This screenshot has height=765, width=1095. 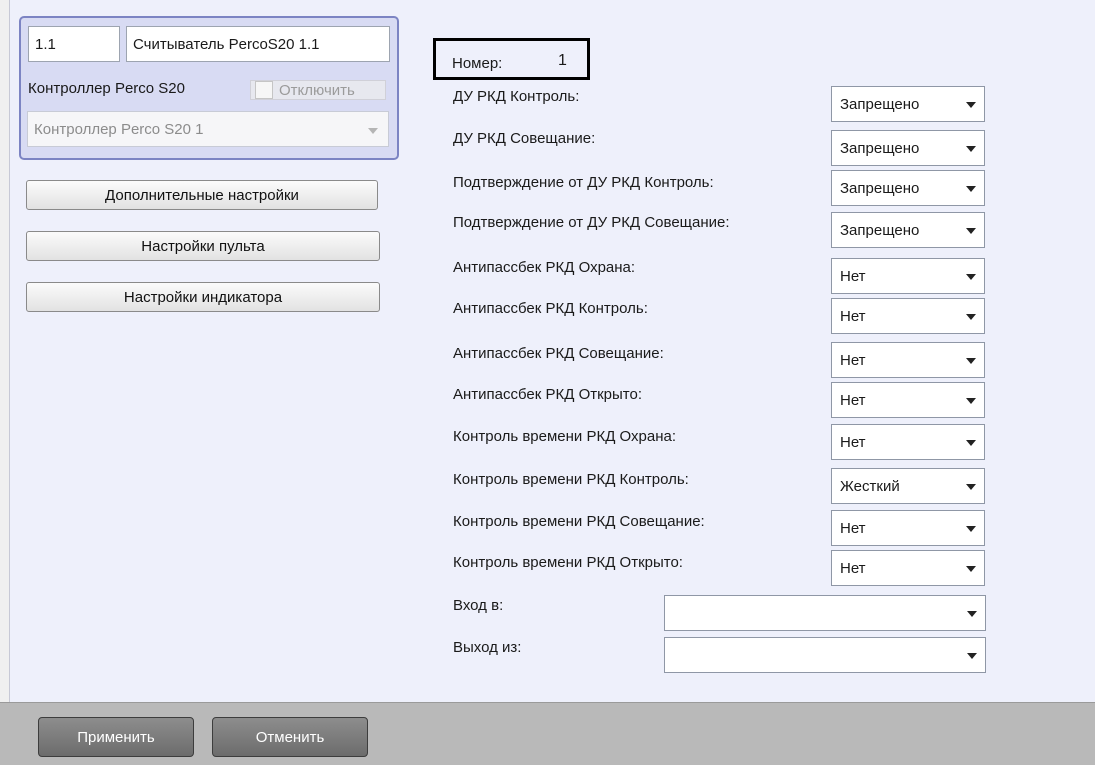 I want to click on setting-label: Подтверждение от ДУ РКД Совещание:, so click(x=591, y=222).